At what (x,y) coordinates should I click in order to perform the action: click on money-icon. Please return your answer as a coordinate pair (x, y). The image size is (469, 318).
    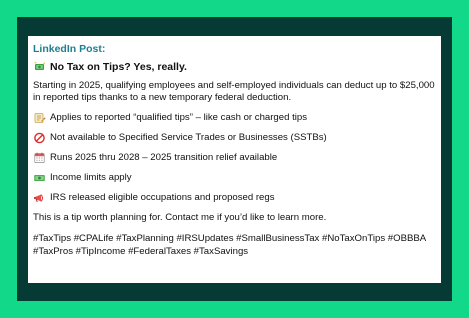
    Looking at the image, I should click on (39, 178).